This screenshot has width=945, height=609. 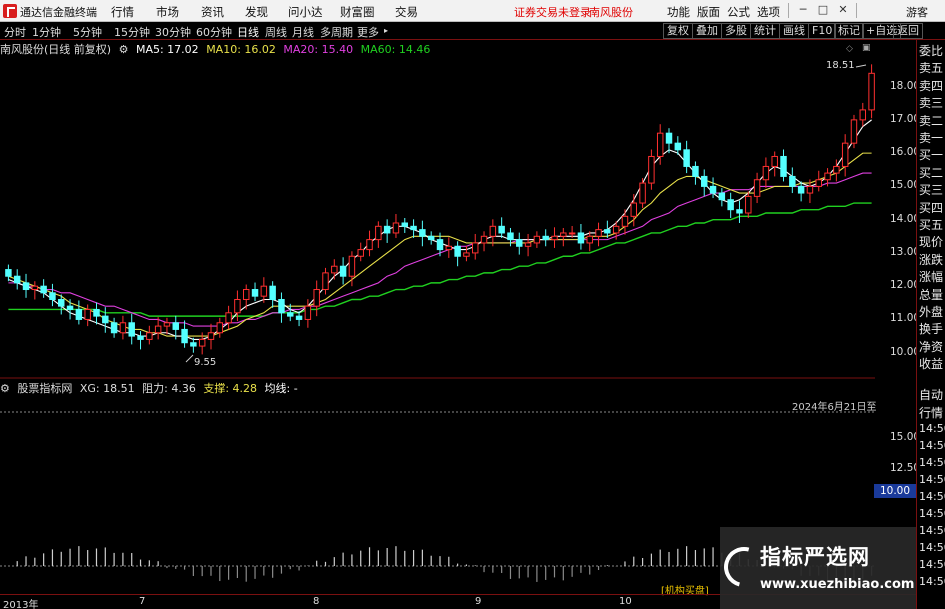 I want to click on period-monthly: 月线, so click(x=303, y=32).